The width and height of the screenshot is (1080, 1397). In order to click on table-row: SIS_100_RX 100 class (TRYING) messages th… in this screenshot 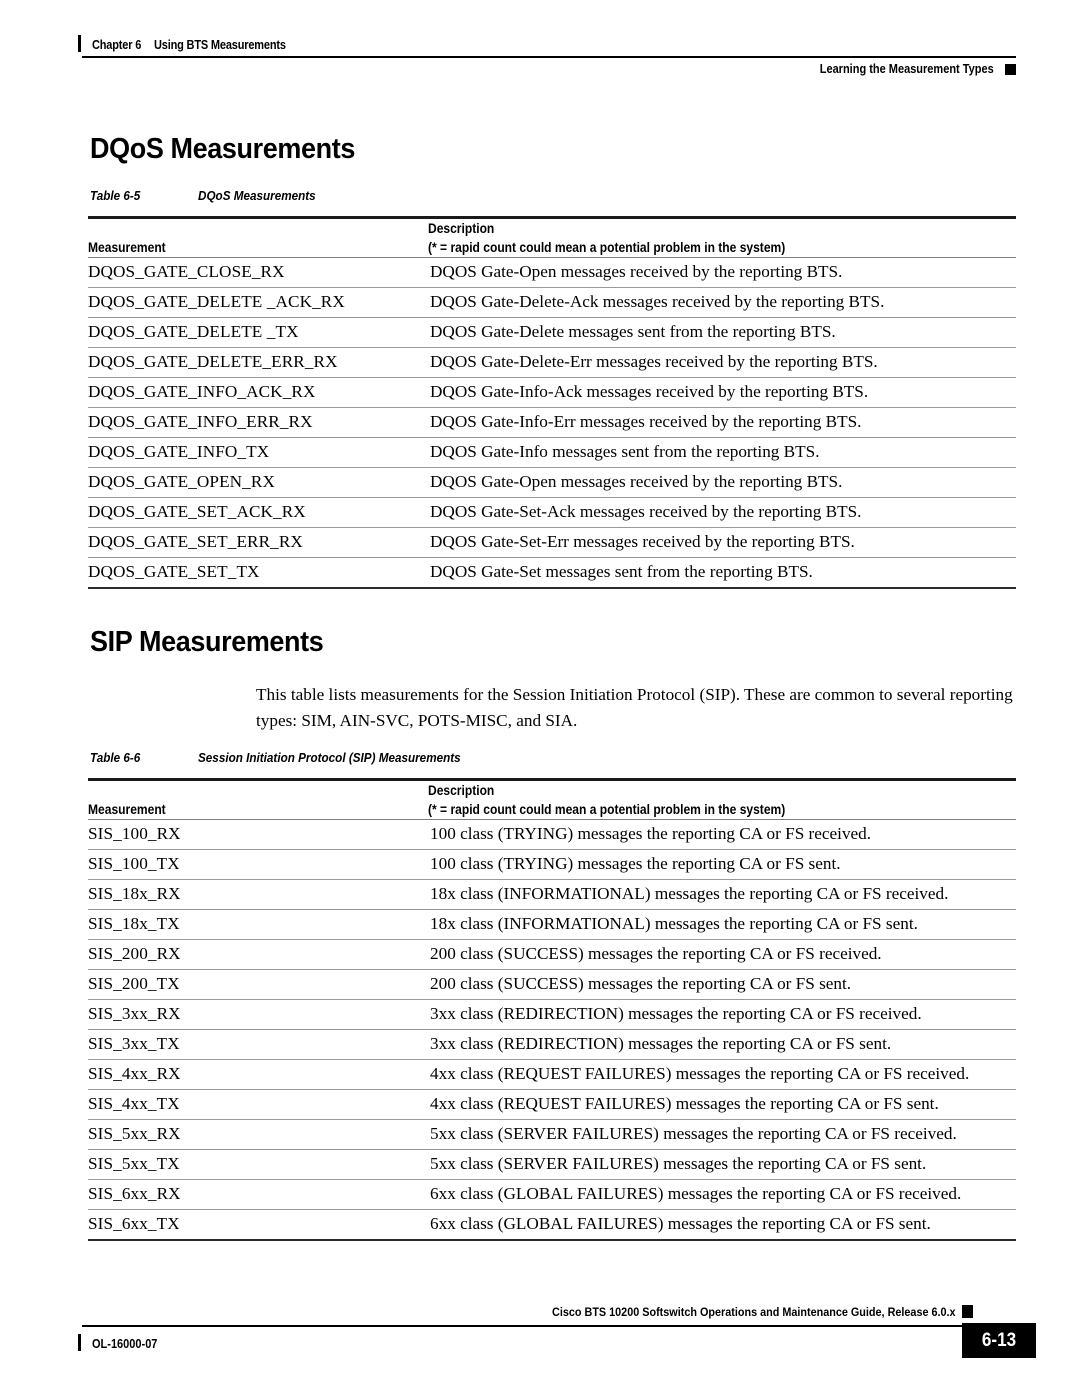, I will do `click(552, 835)`.